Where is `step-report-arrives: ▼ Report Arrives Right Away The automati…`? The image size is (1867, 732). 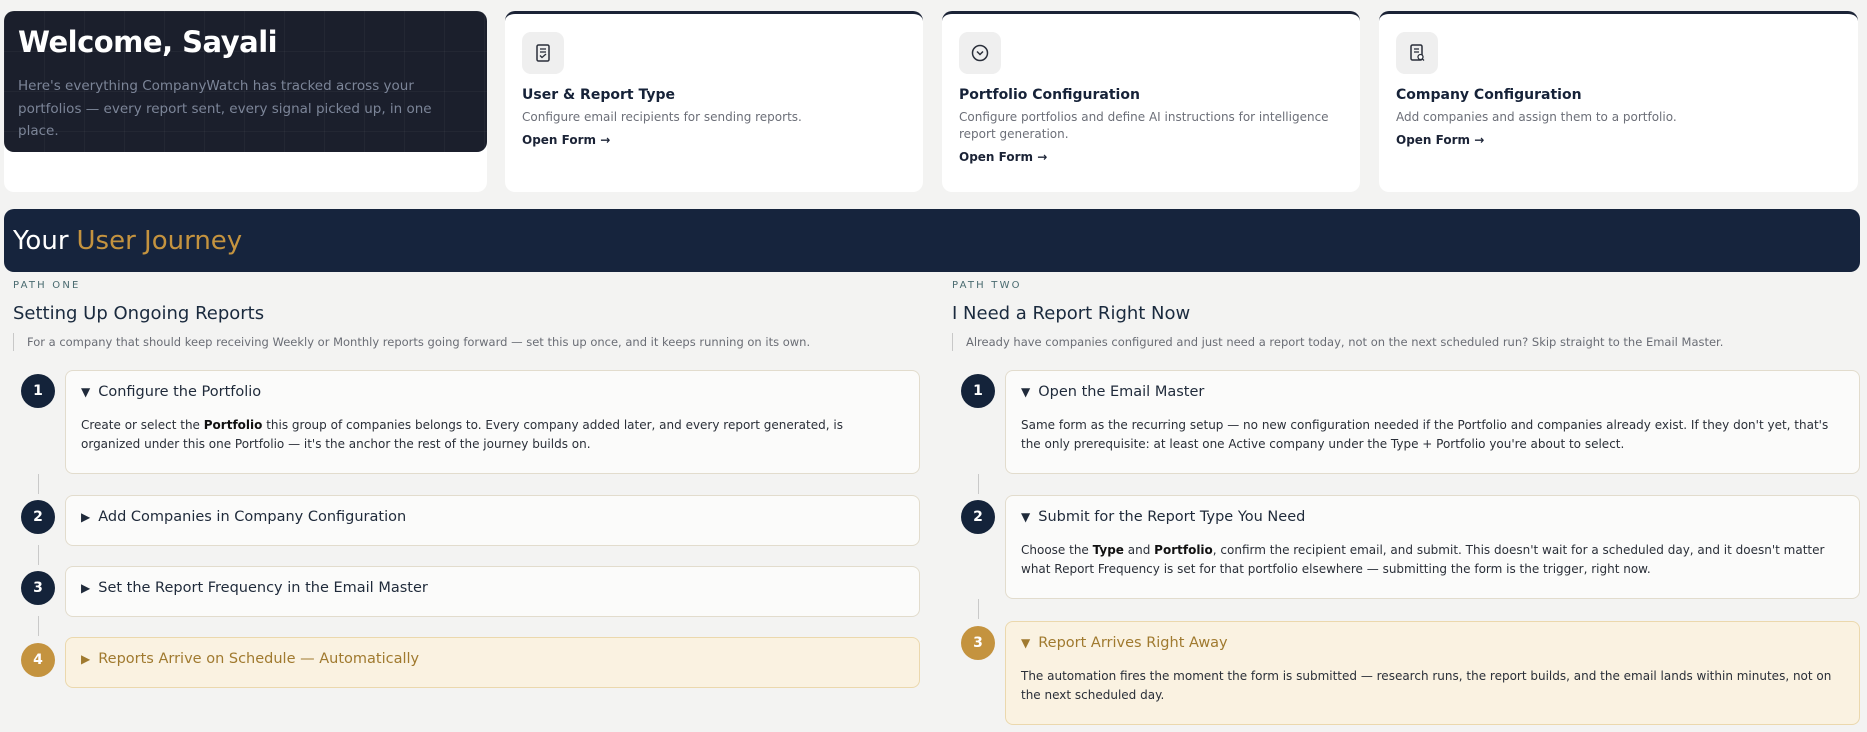 step-report-arrives: ▼ Report Arrives Right Away The automati… is located at coordinates (1432, 673).